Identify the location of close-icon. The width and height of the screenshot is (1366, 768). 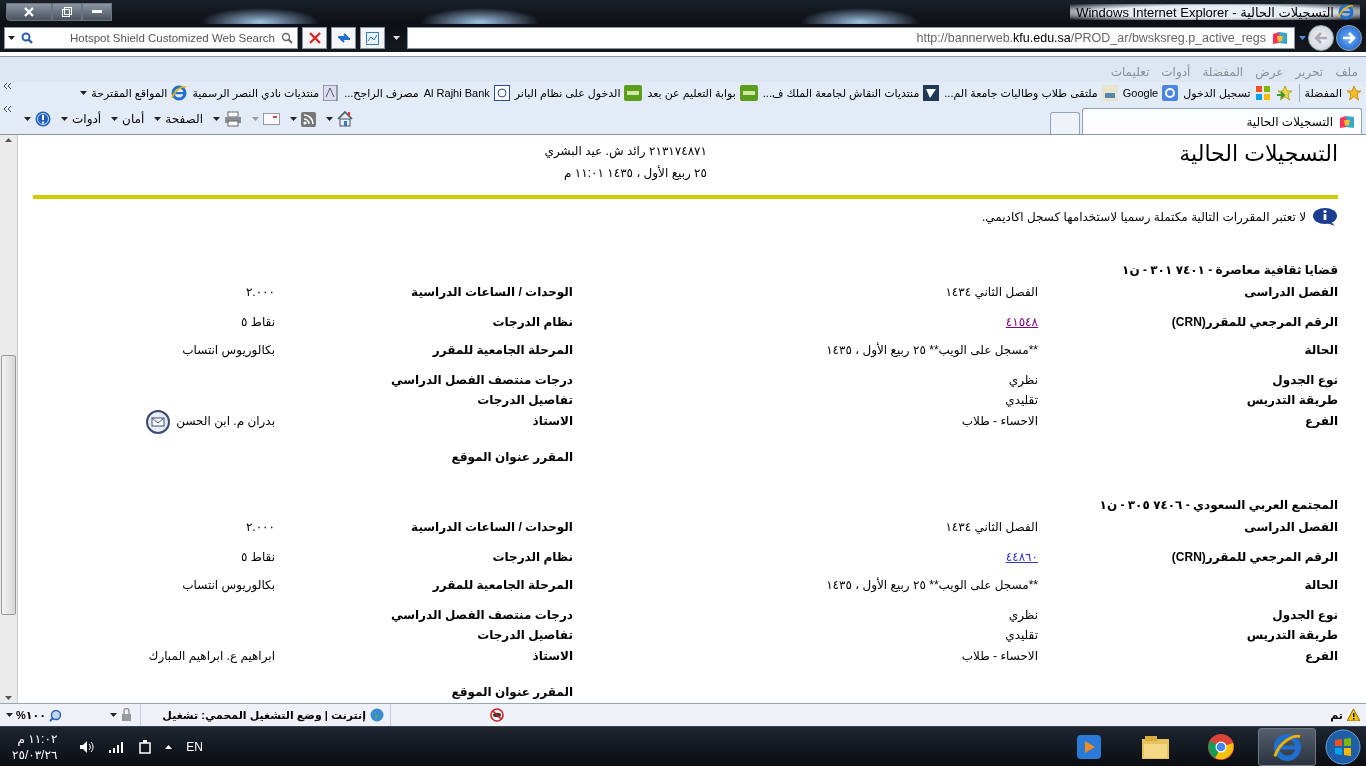
(29, 12).